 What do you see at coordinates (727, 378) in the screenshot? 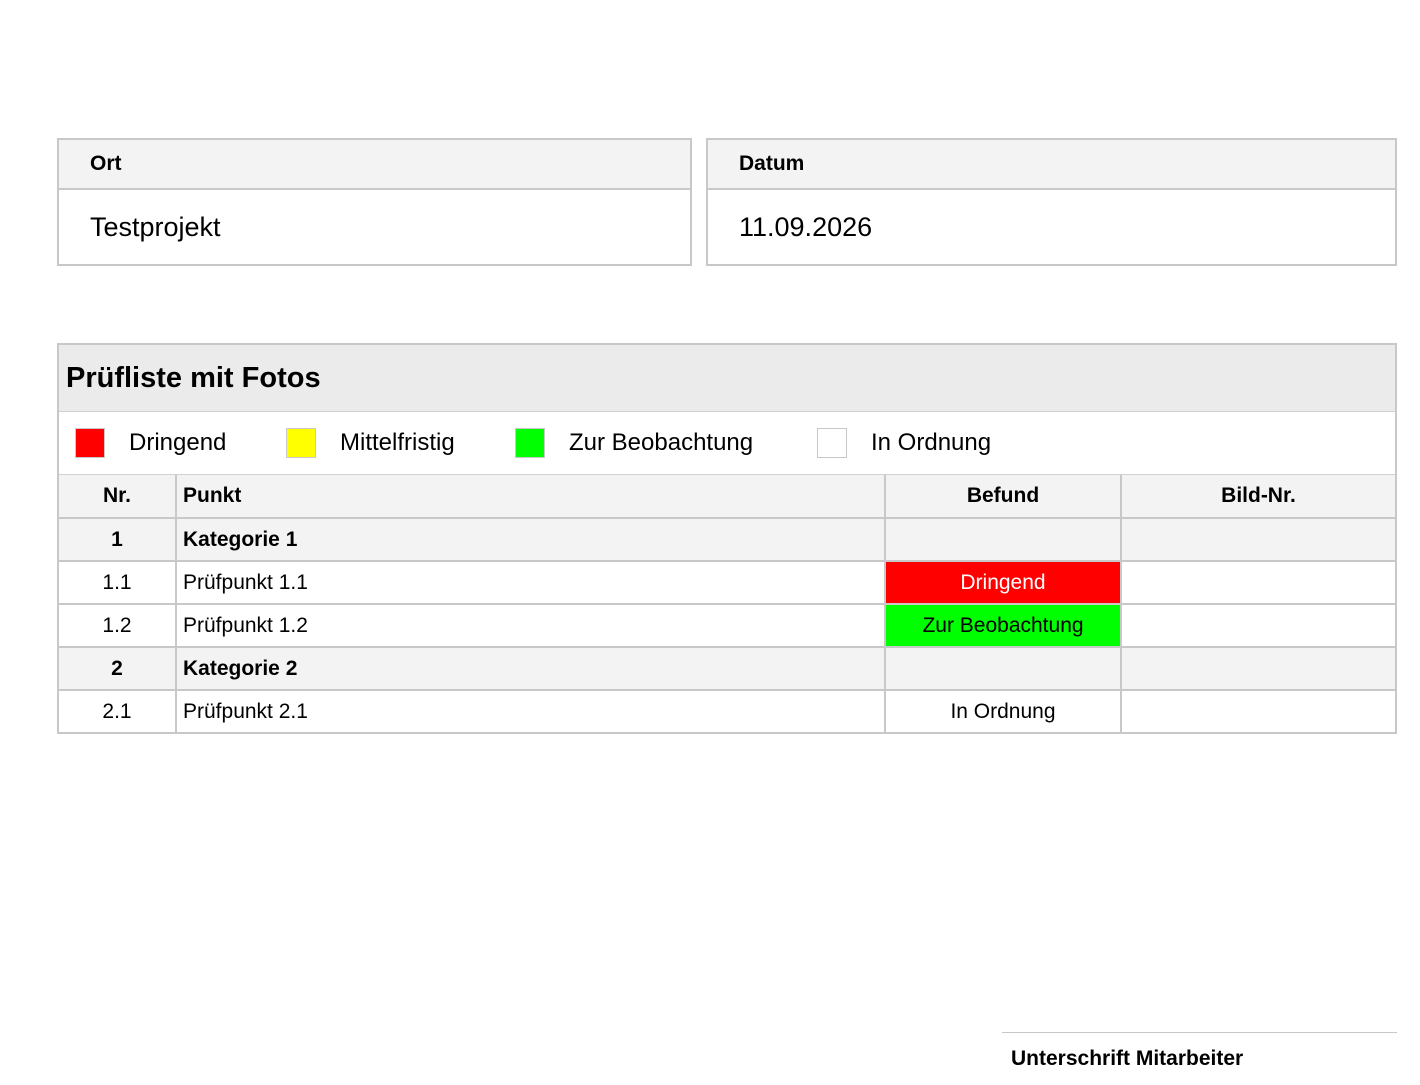
I see `checklist-title: Prüfliste mit Fotos` at bounding box center [727, 378].